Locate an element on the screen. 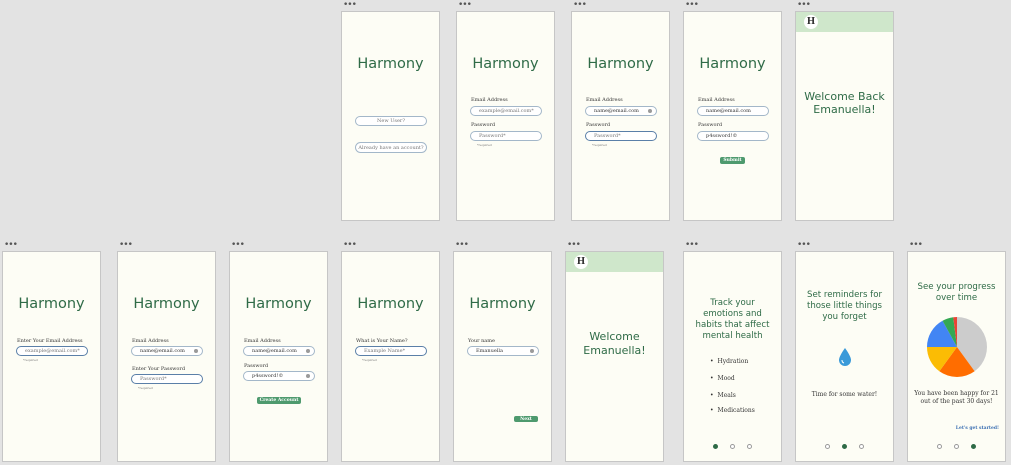 The image size is (1011, 465). new-user-button: New User? is located at coordinates (391, 121).